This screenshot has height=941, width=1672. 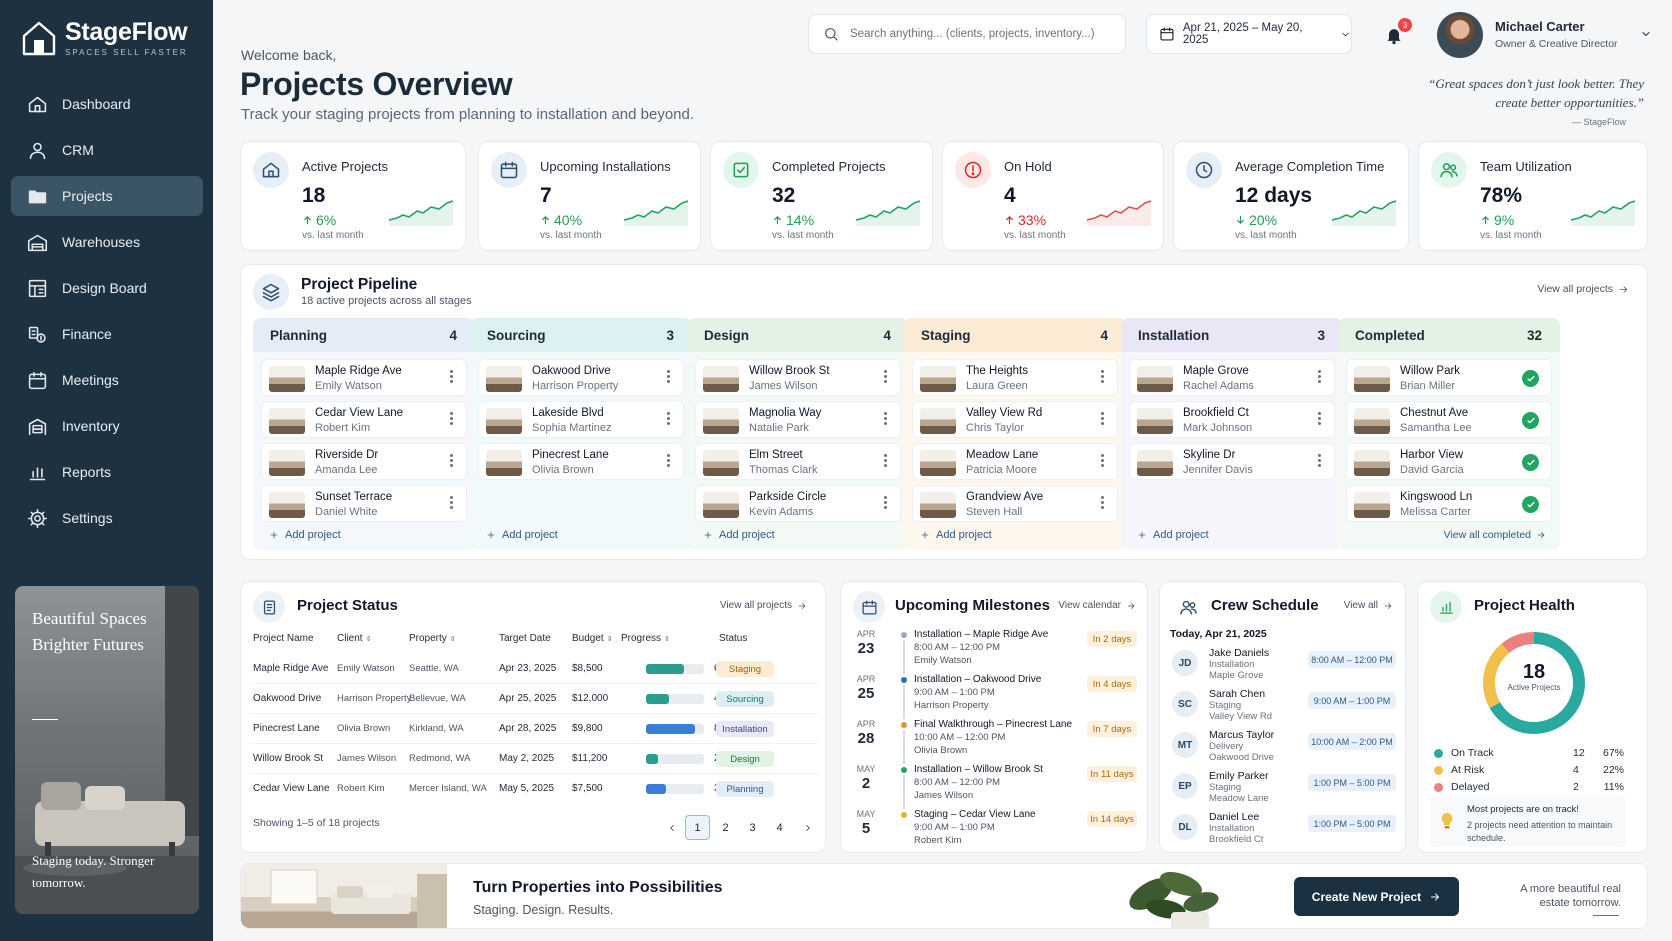 What do you see at coordinates (1376, 896) in the screenshot?
I see `create-new-project-button: Create New Project` at bounding box center [1376, 896].